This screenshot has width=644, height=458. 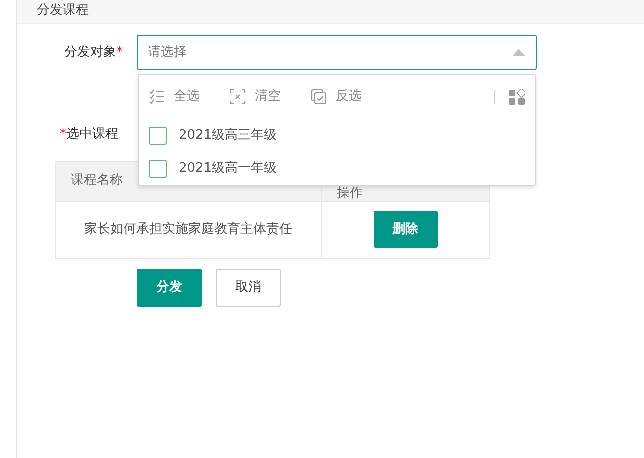 What do you see at coordinates (157, 97) in the screenshot?
I see `checklist-icon` at bounding box center [157, 97].